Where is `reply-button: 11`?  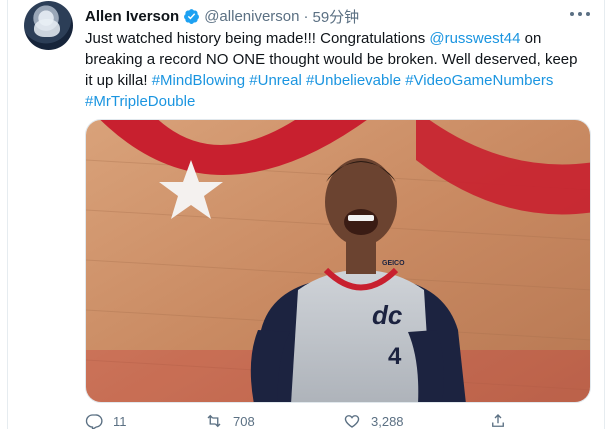 reply-button: 11 is located at coordinates (106, 420).